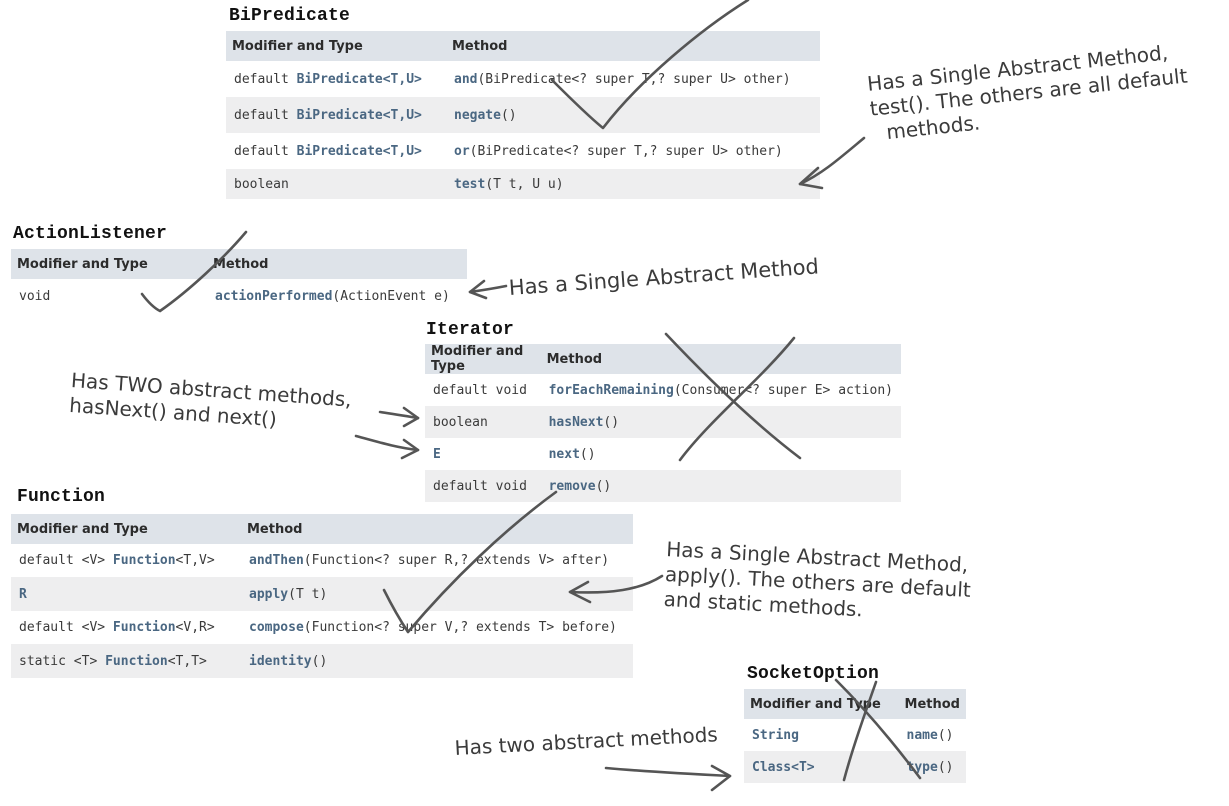  Describe the element at coordinates (611, 390) in the screenshot. I see `method-link-foreachremaining: forEachRemaining` at that location.